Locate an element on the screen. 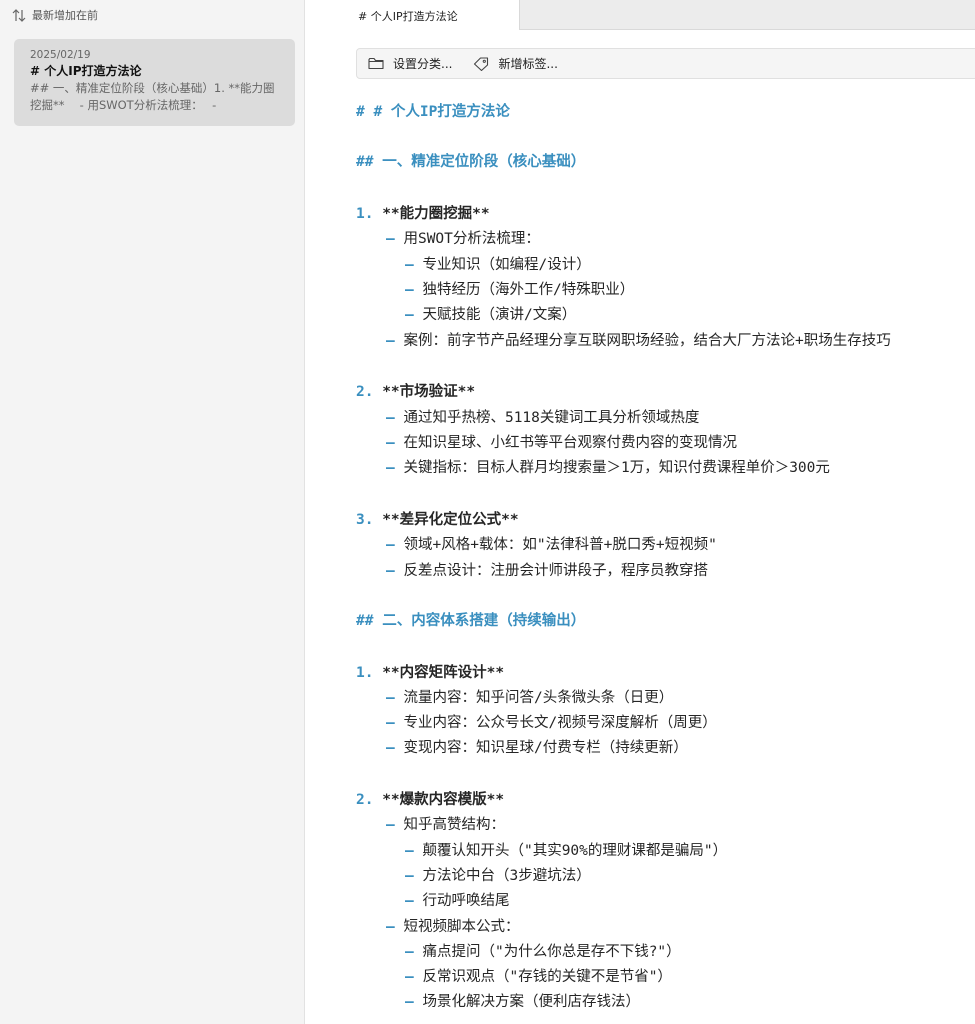  list-item: 2. **市场验证** is located at coordinates (416, 392).